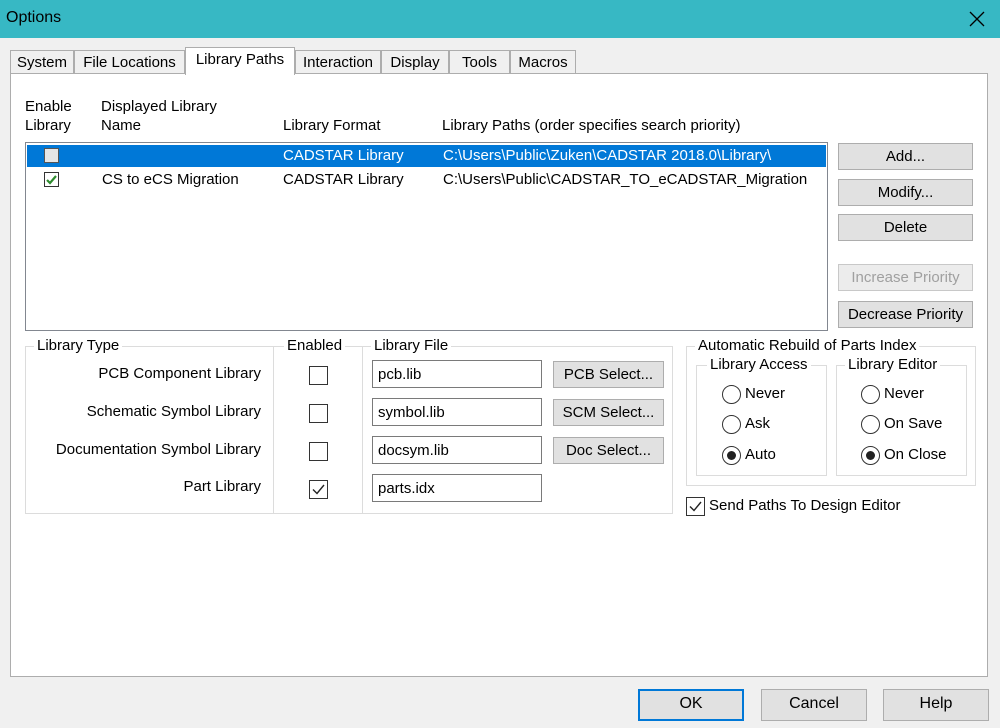 This screenshot has height=728, width=1000. I want to click on scm-enabled-checkbox, so click(318, 413).